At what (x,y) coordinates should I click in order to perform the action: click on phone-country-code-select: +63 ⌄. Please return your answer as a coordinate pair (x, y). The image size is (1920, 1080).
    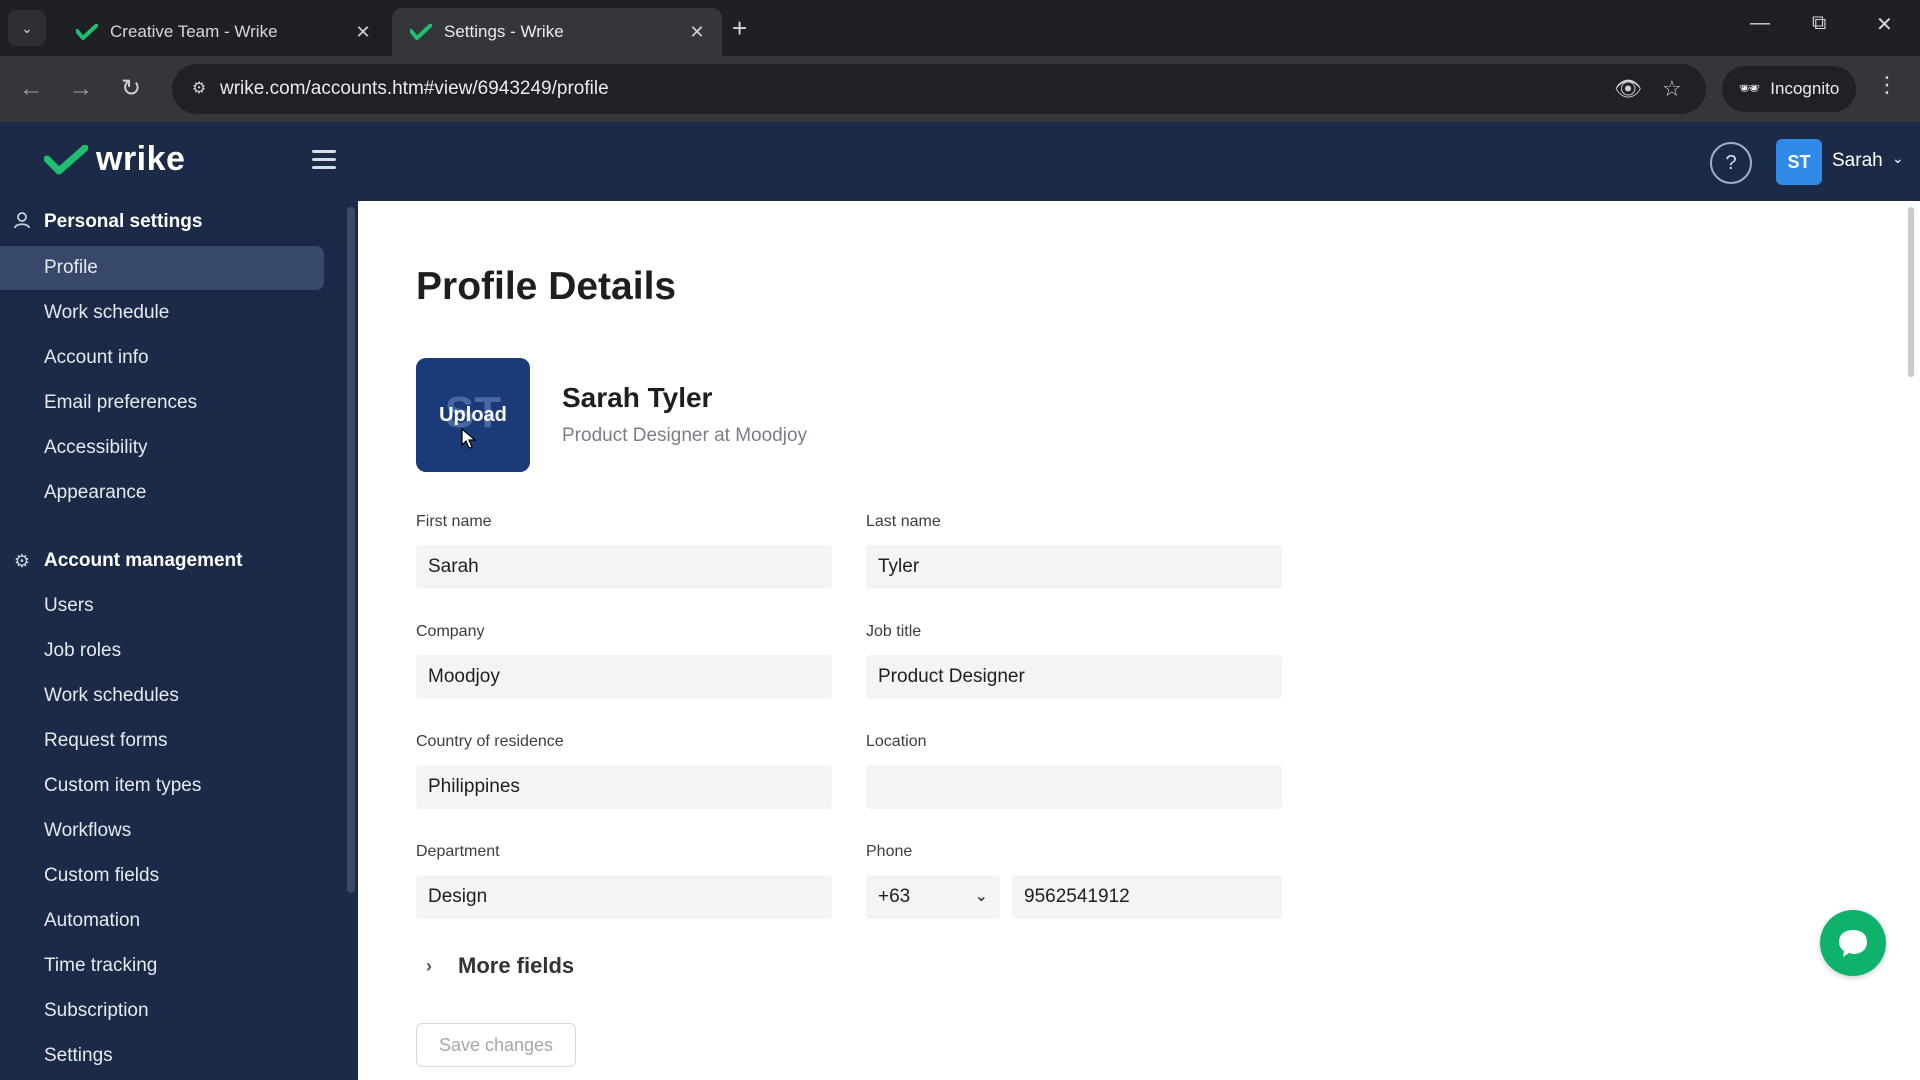
    Looking at the image, I should click on (933, 897).